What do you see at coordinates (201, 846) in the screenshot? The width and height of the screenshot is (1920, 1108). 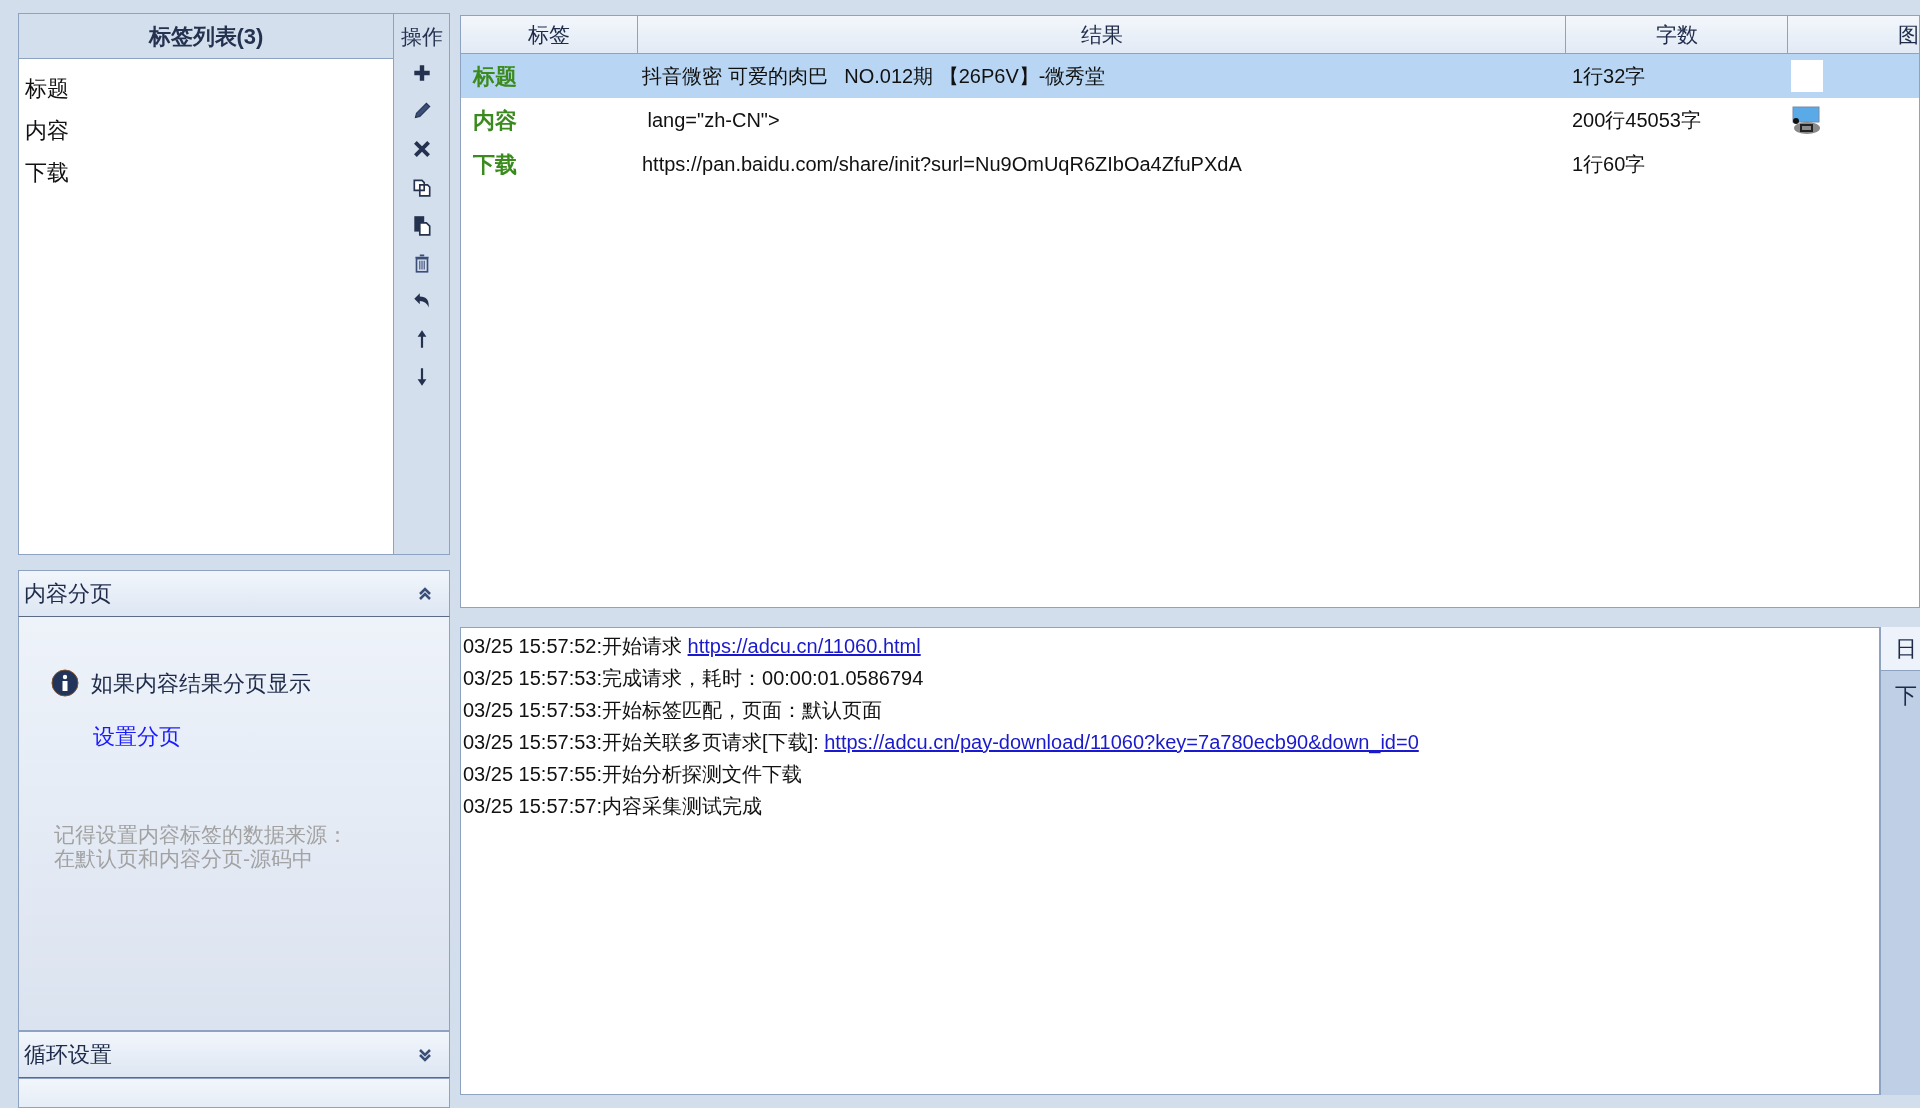 I see `note-text: 记得设置内容标签的数据来源：在默认页和内容分页-源码中` at bounding box center [201, 846].